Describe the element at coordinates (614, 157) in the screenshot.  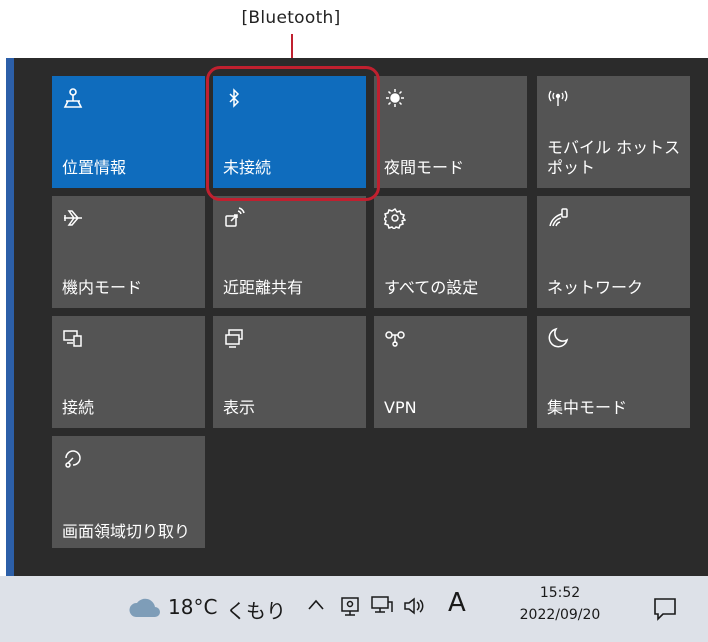
I see `tile-label: モバイル ホットスポット` at that location.